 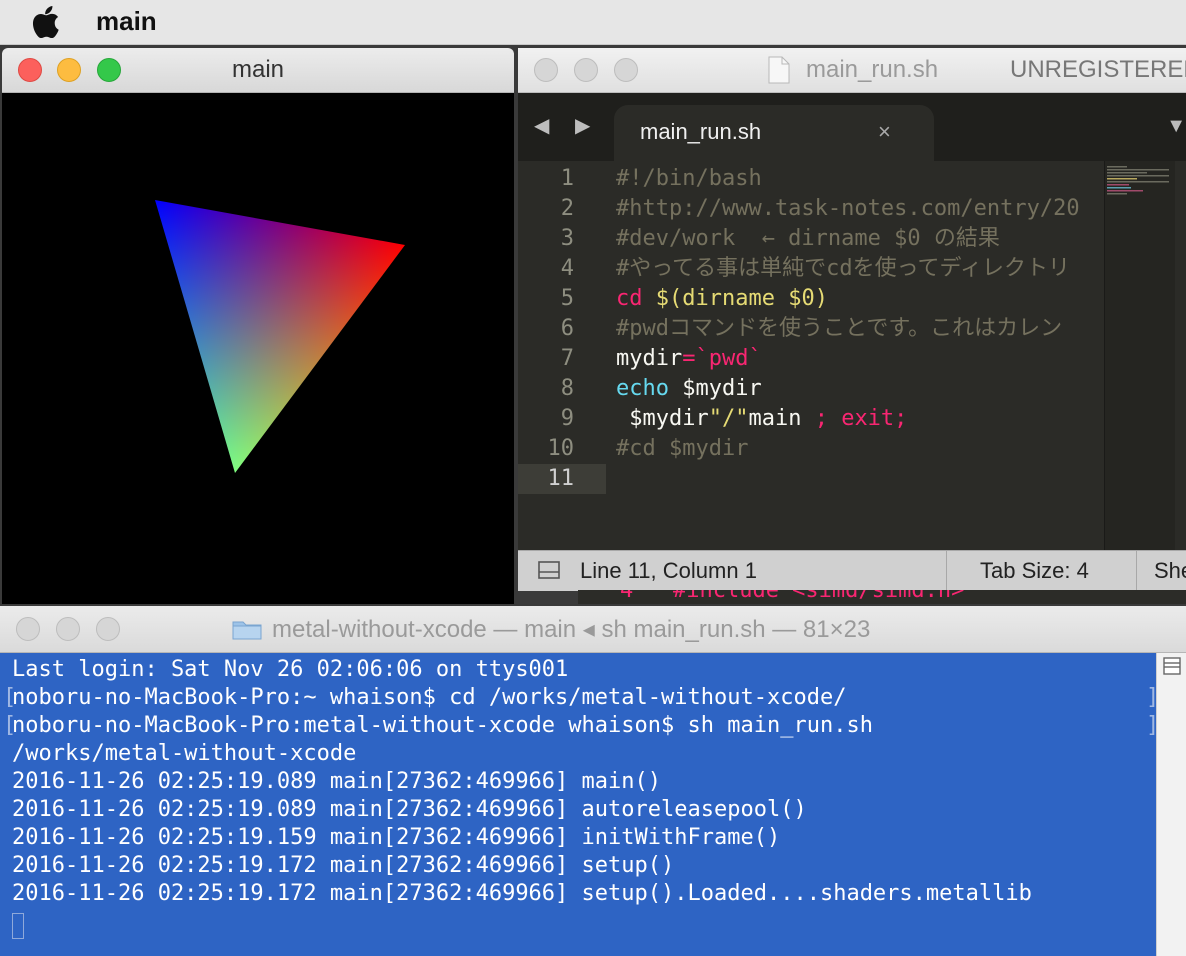 I want to click on terminal-scrollbar, so click(x=1171, y=804).